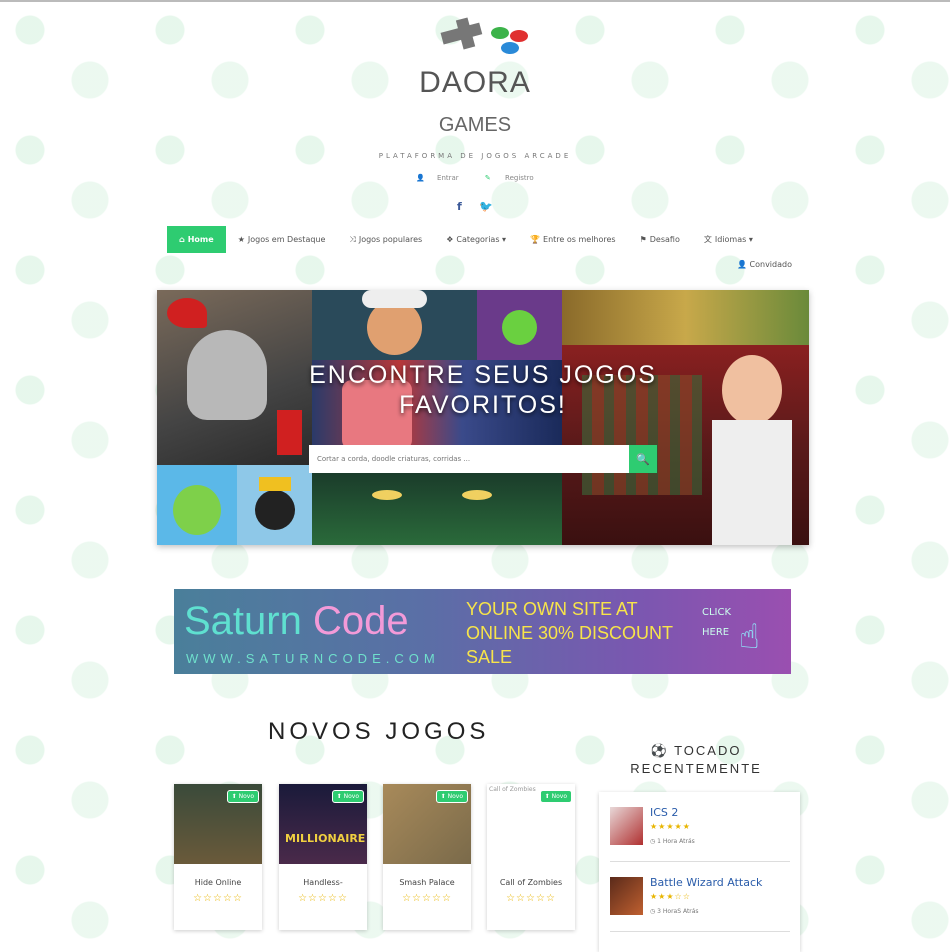 The width and height of the screenshot is (950, 952). Describe the element at coordinates (469, 459) in the screenshot. I see `search-input` at that location.